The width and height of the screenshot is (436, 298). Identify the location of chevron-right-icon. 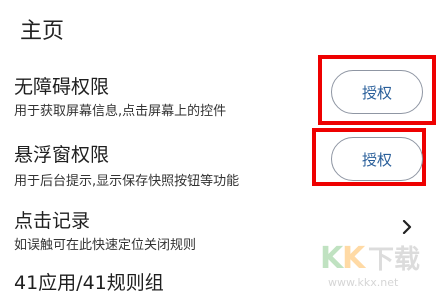
(407, 227).